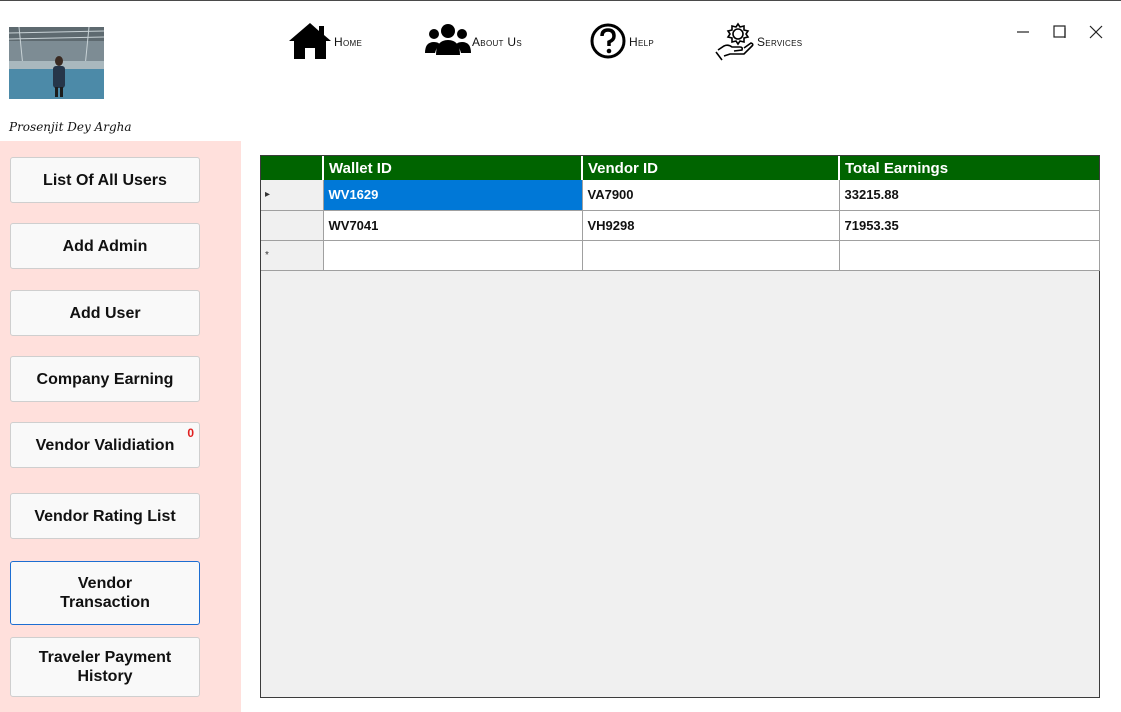  What do you see at coordinates (292, 225) in the screenshot?
I see `row-selector` at bounding box center [292, 225].